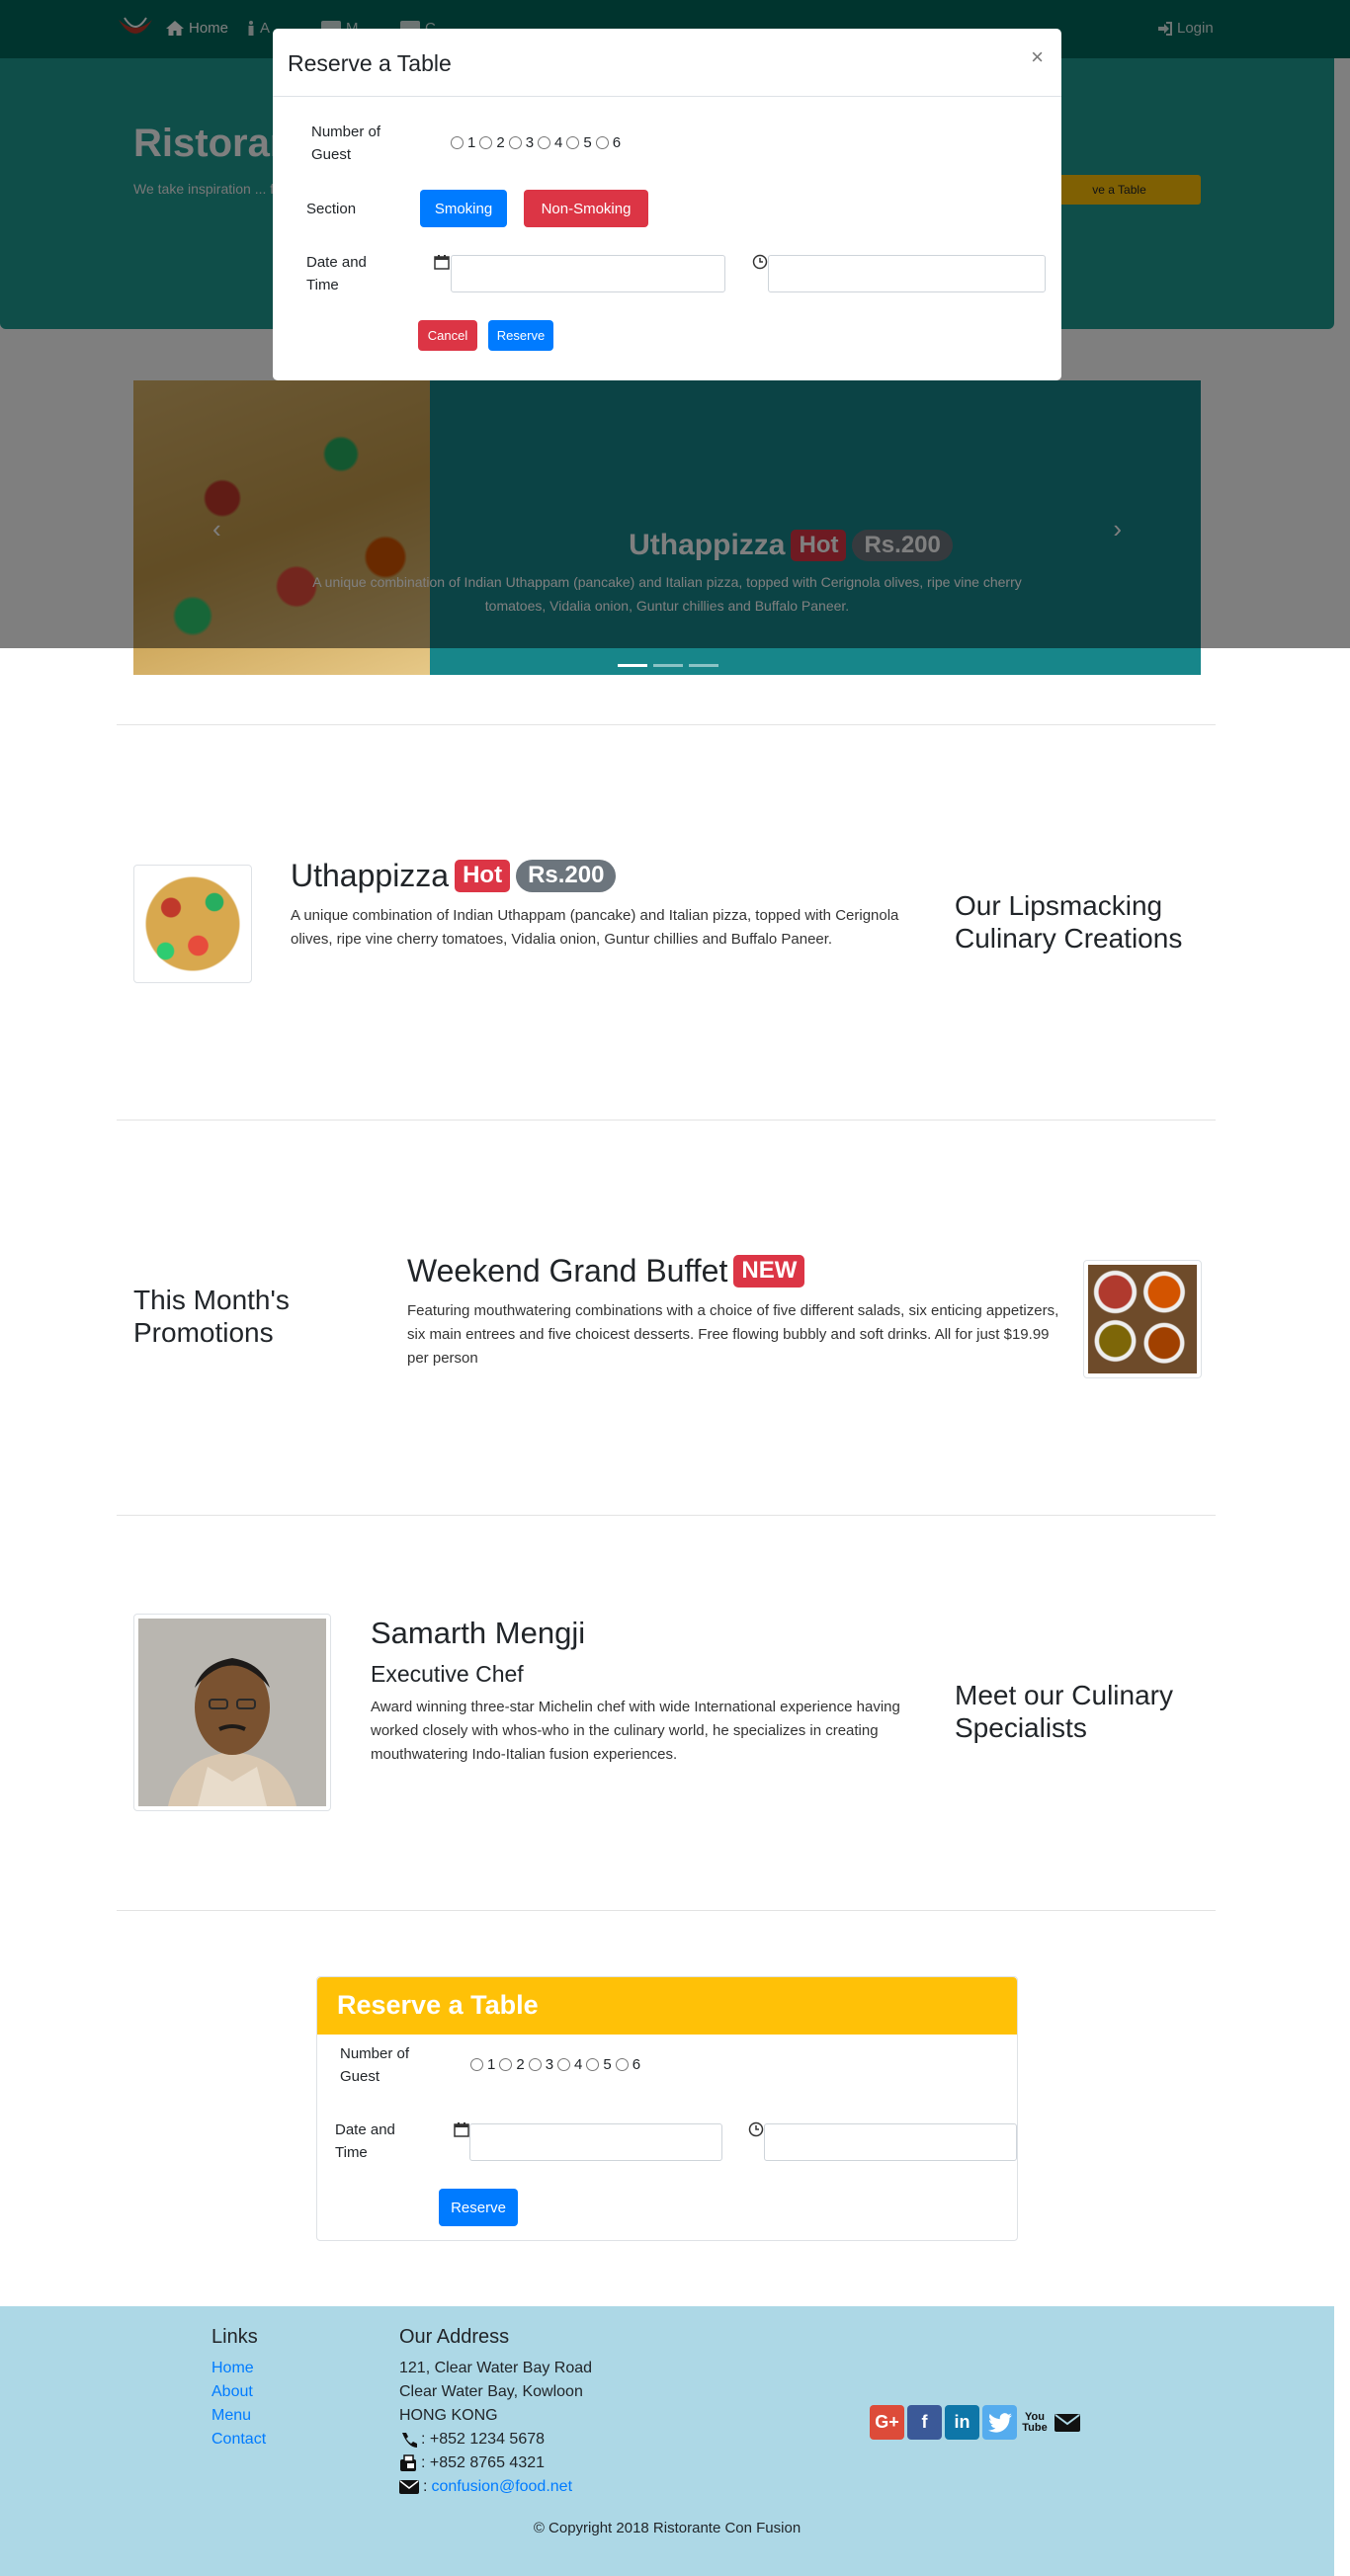 This screenshot has width=1350, height=2576. What do you see at coordinates (924, 2422) in the screenshot?
I see `facebook-icon: f` at bounding box center [924, 2422].